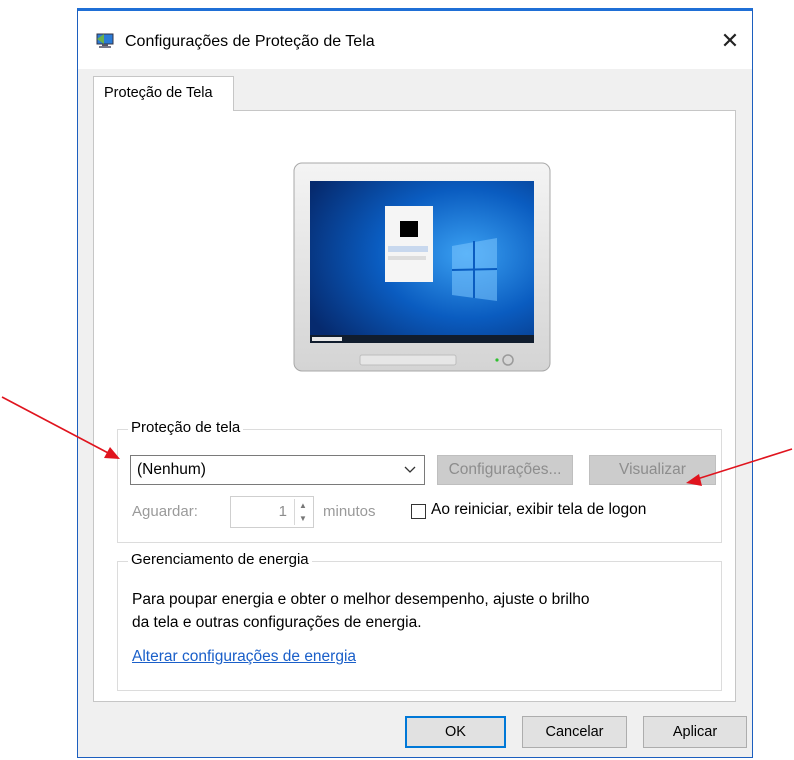 The image size is (794, 760). What do you see at coordinates (272, 512) in the screenshot?
I see `wait-minutes-stepper: 1 ▲ ▼` at bounding box center [272, 512].